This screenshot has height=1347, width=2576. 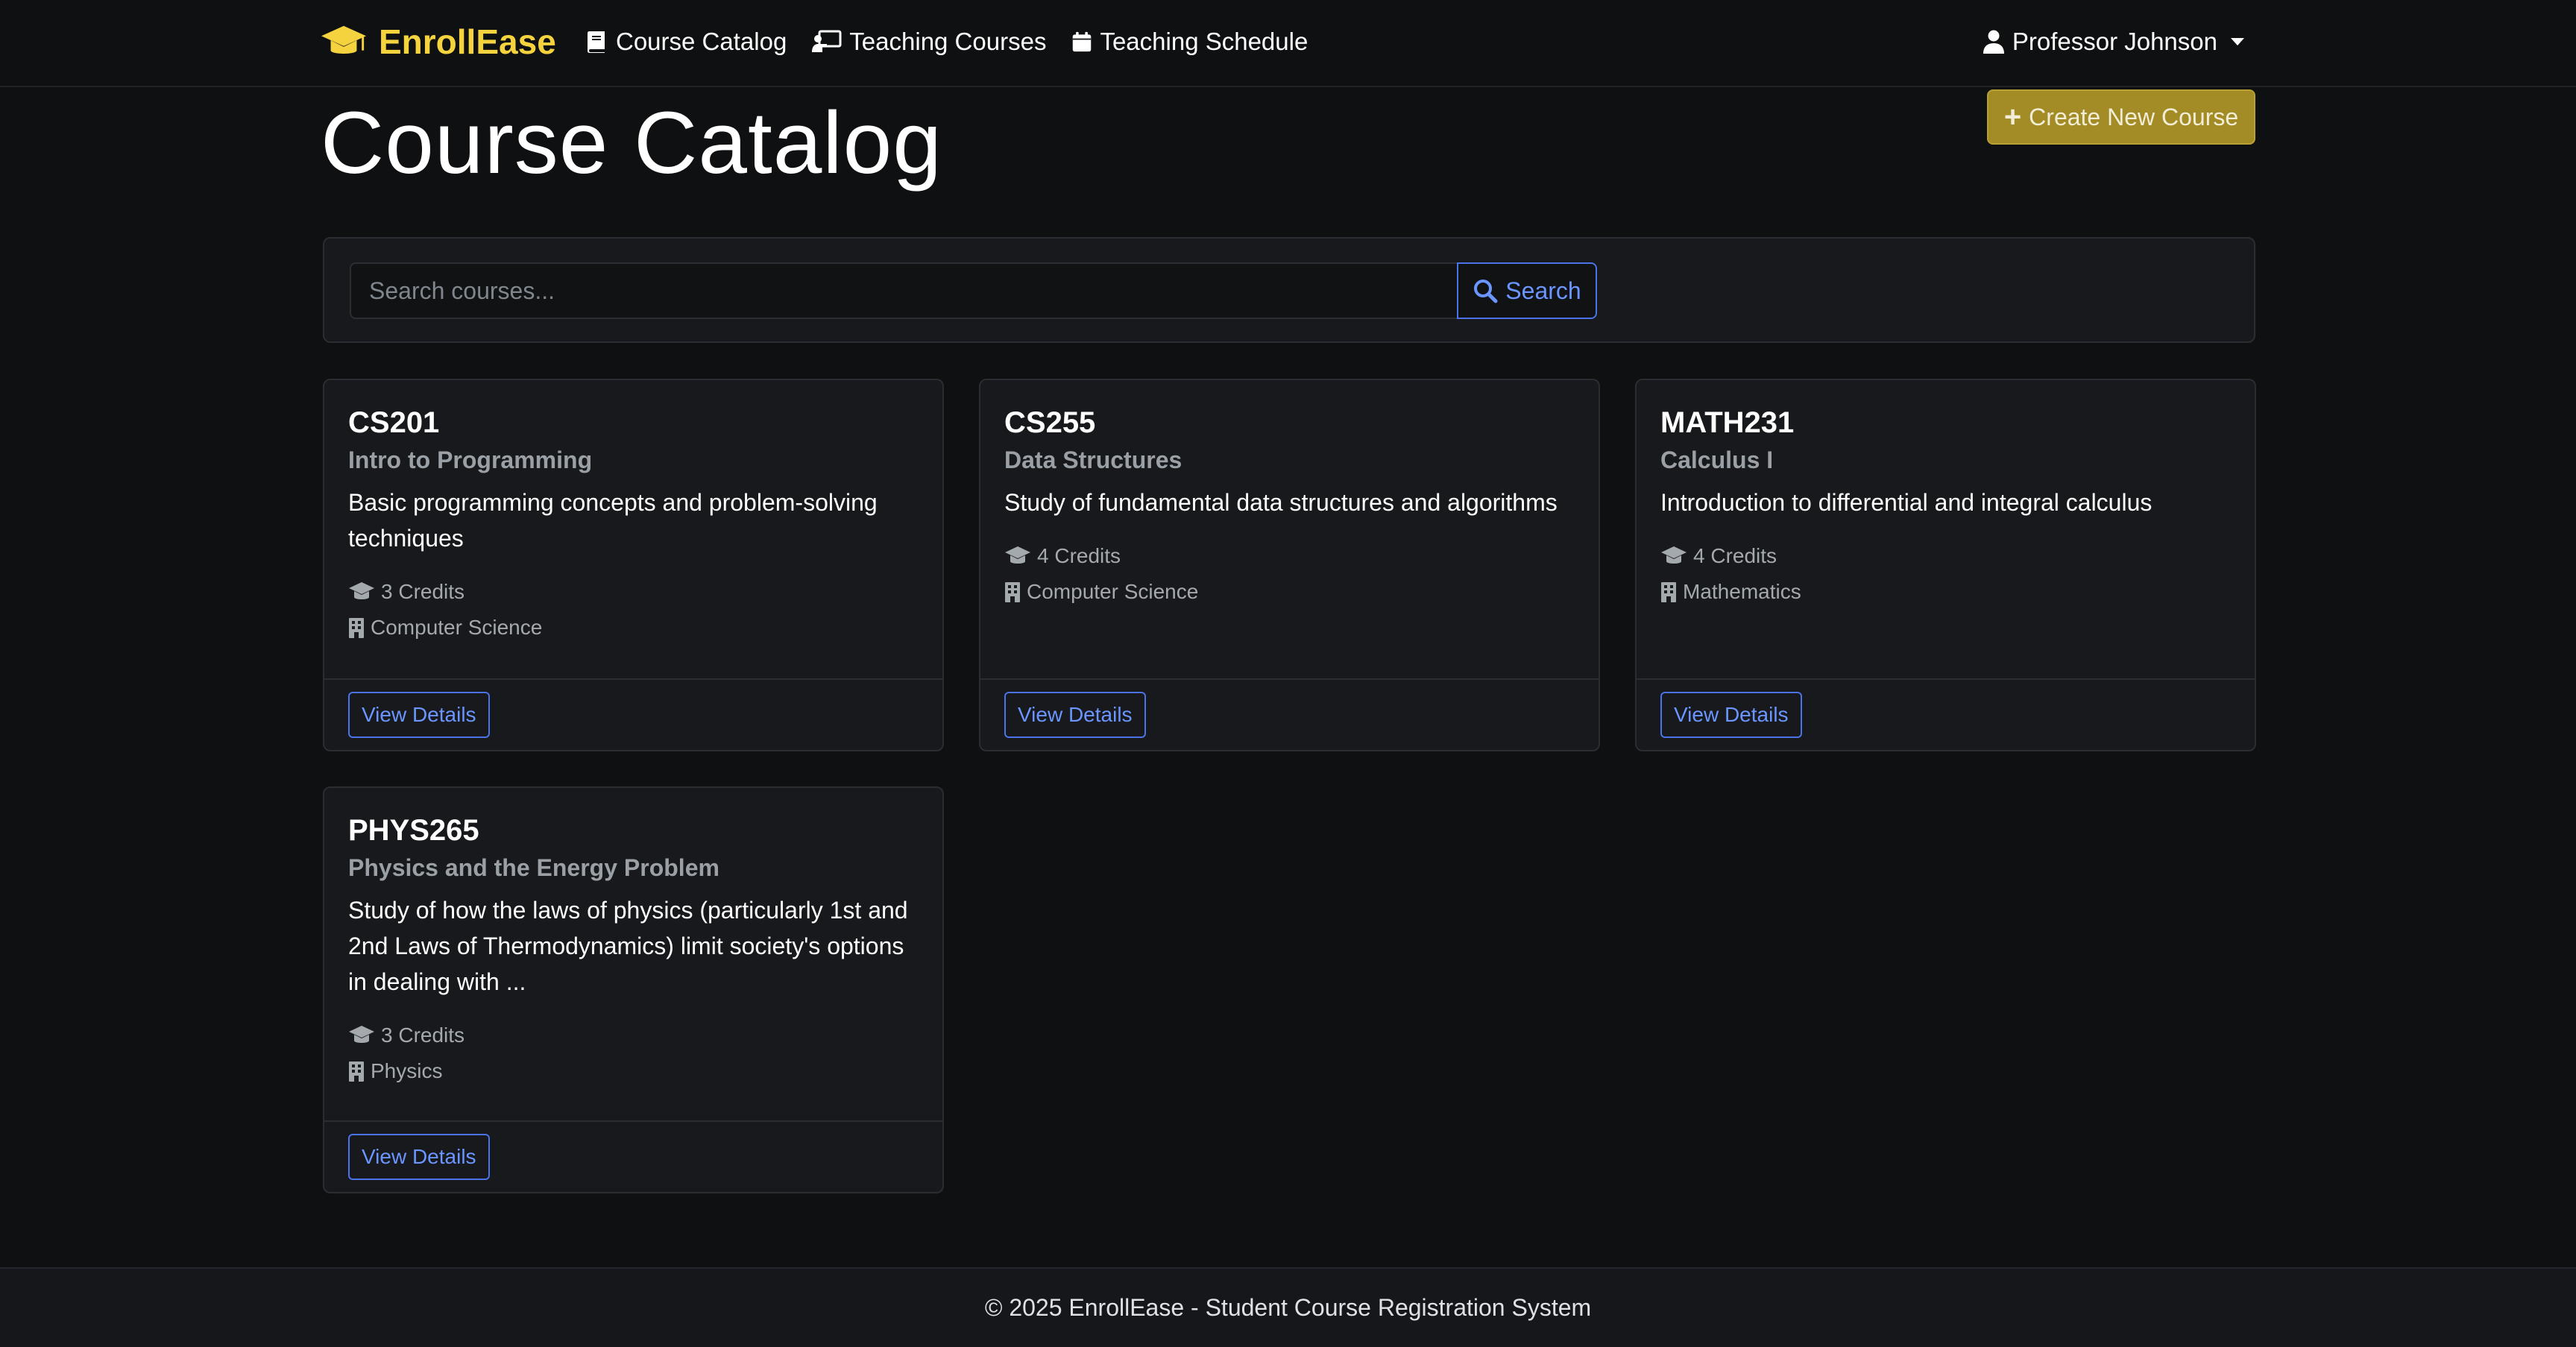 What do you see at coordinates (1727, 422) in the screenshot?
I see `course-code: MATH231` at bounding box center [1727, 422].